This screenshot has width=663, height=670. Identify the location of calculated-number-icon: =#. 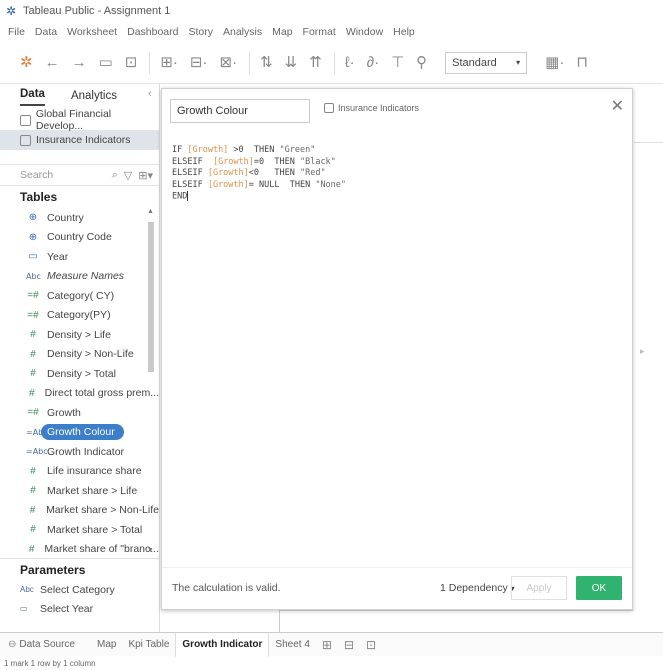
(33, 296).